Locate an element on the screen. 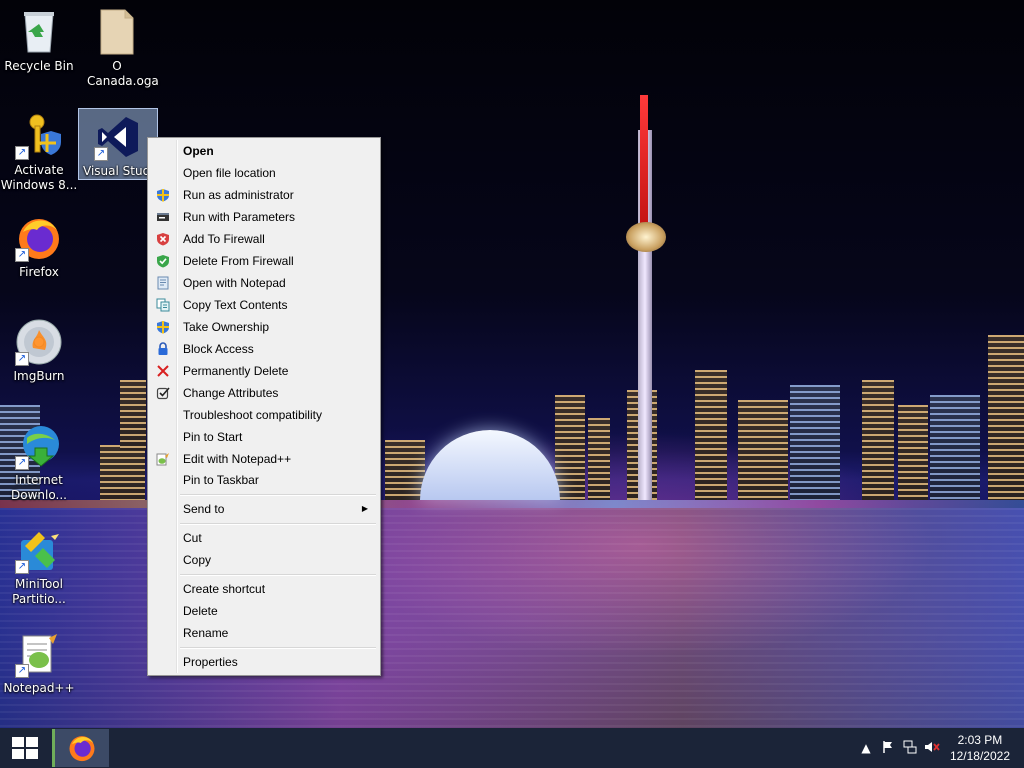  volume-muted-icon is located at coordinates (932, 748).